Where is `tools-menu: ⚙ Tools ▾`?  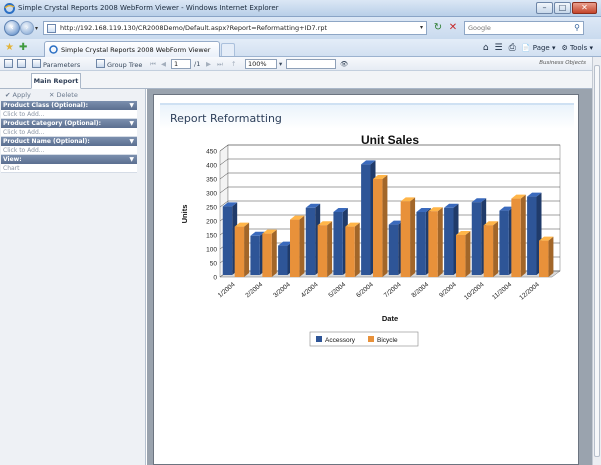 tools-menu: ⚙ Tools ▾ is located at coordinates (577, 48).